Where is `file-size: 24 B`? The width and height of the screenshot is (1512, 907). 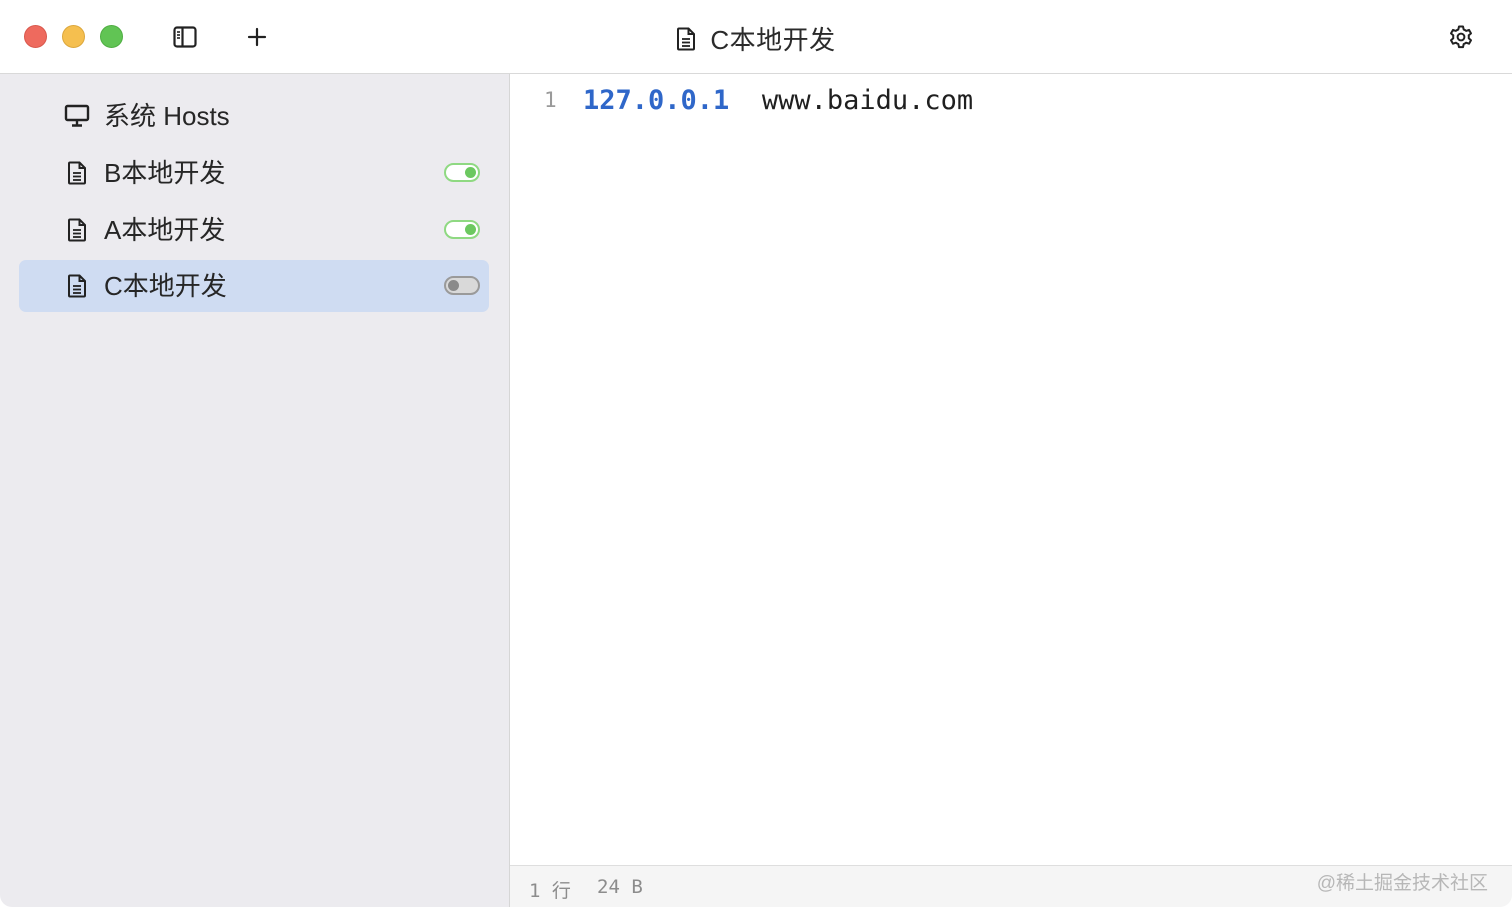
file-size: 24 B is located at coordinates (620, 887).